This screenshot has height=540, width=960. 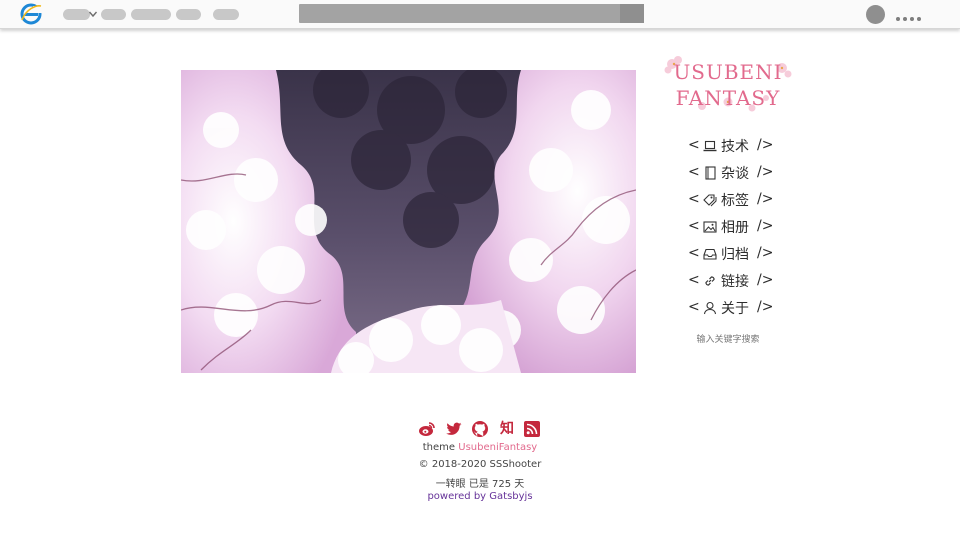 I want to click on github-icon, so click(x=480, y=429).